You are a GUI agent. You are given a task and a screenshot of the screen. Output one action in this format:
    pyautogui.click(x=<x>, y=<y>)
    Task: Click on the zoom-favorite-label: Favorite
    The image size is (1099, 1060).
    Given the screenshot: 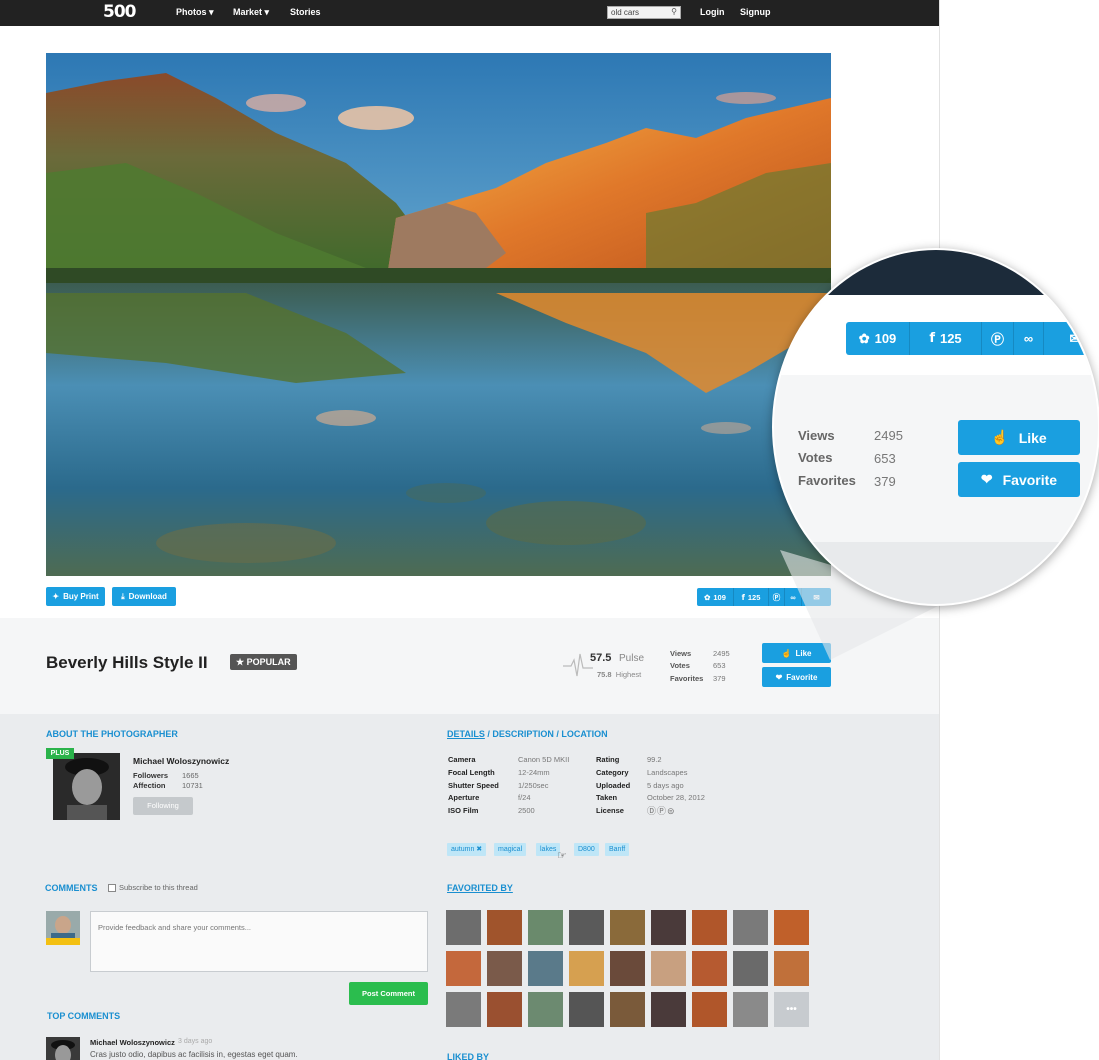 What is the action you would take?
    pyautogui.click(x=1030, y=479)
    